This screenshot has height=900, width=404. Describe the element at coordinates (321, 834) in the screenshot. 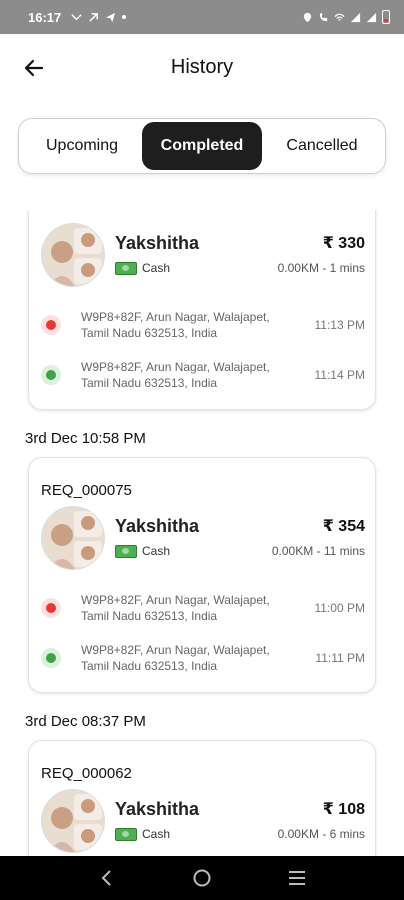

I see `distance-duration: 0.00KM - 6 mins` at that location.